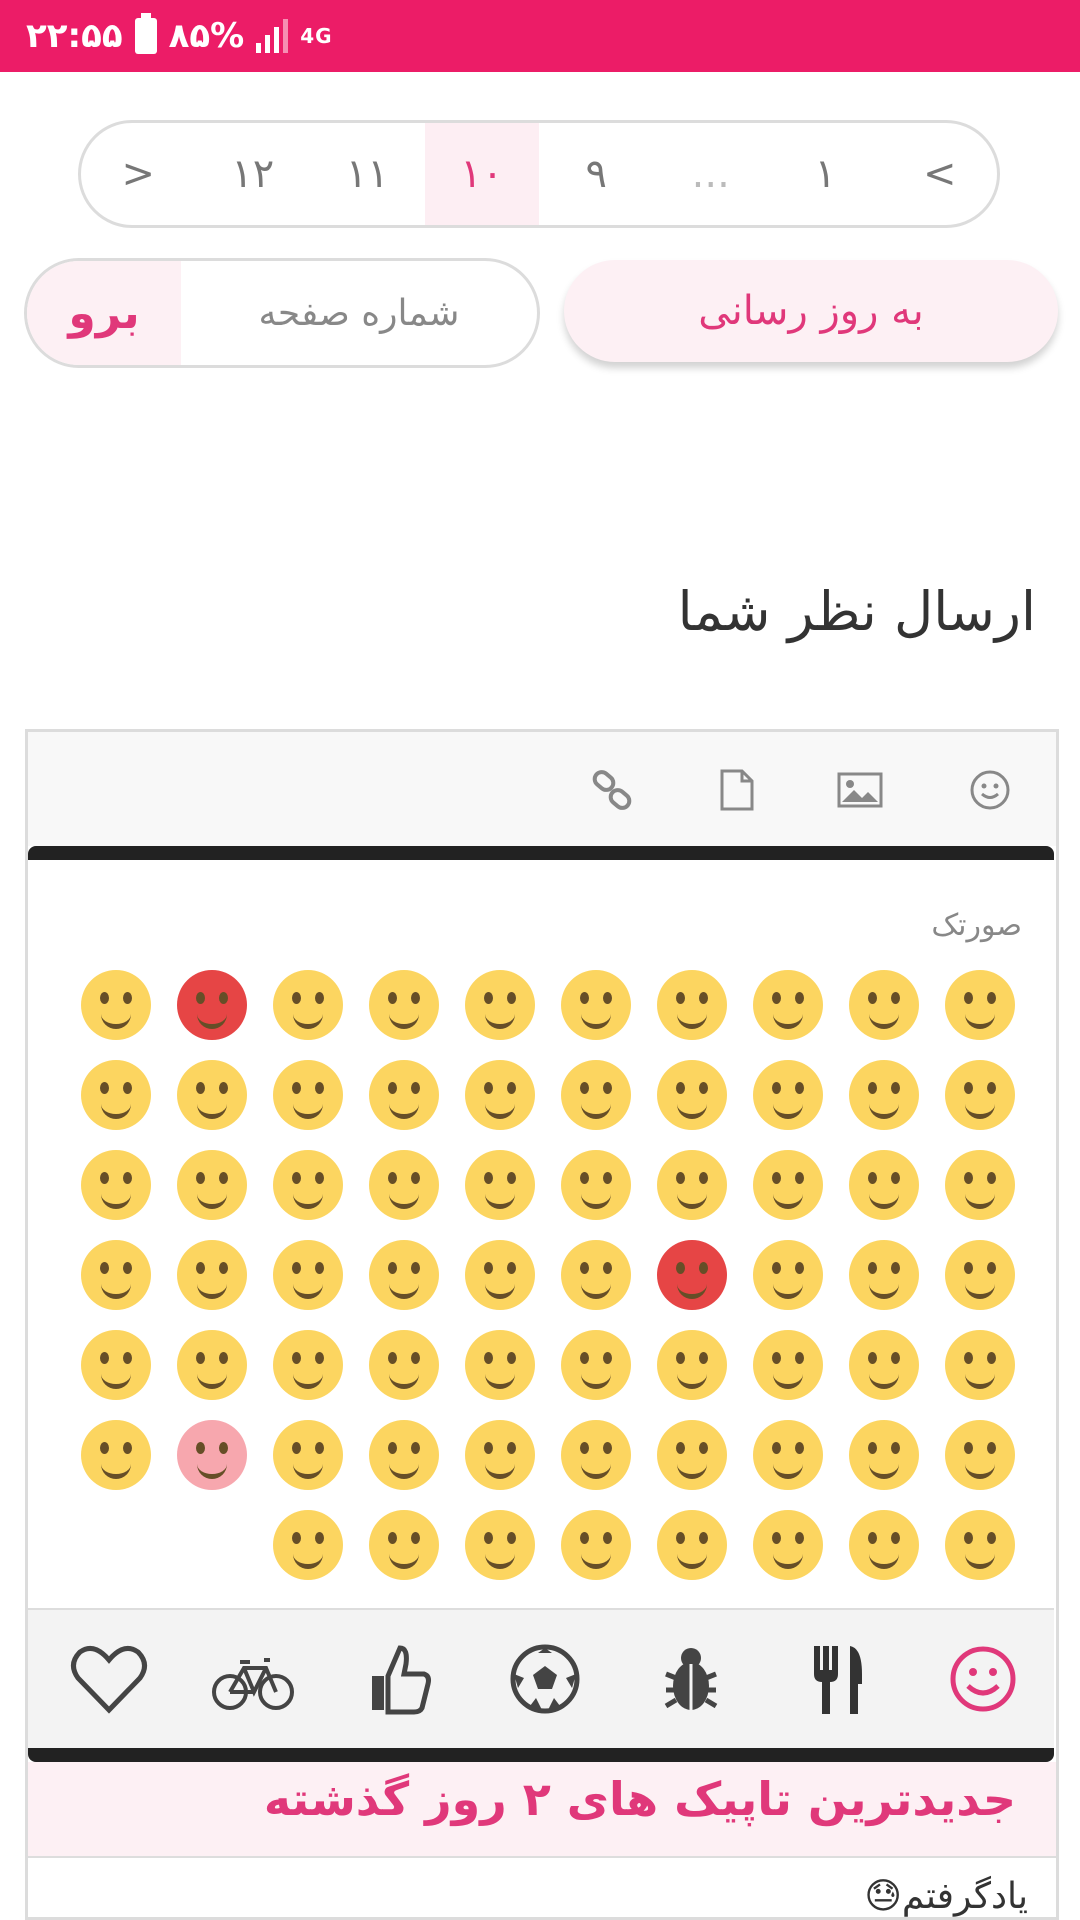 Image resolution: width=1080 pixels, height=1920 pixels. Describe the element at coordinates (946, 1896) in the screenshot. I see `topic-item: یادگرفتم😓` at that location.